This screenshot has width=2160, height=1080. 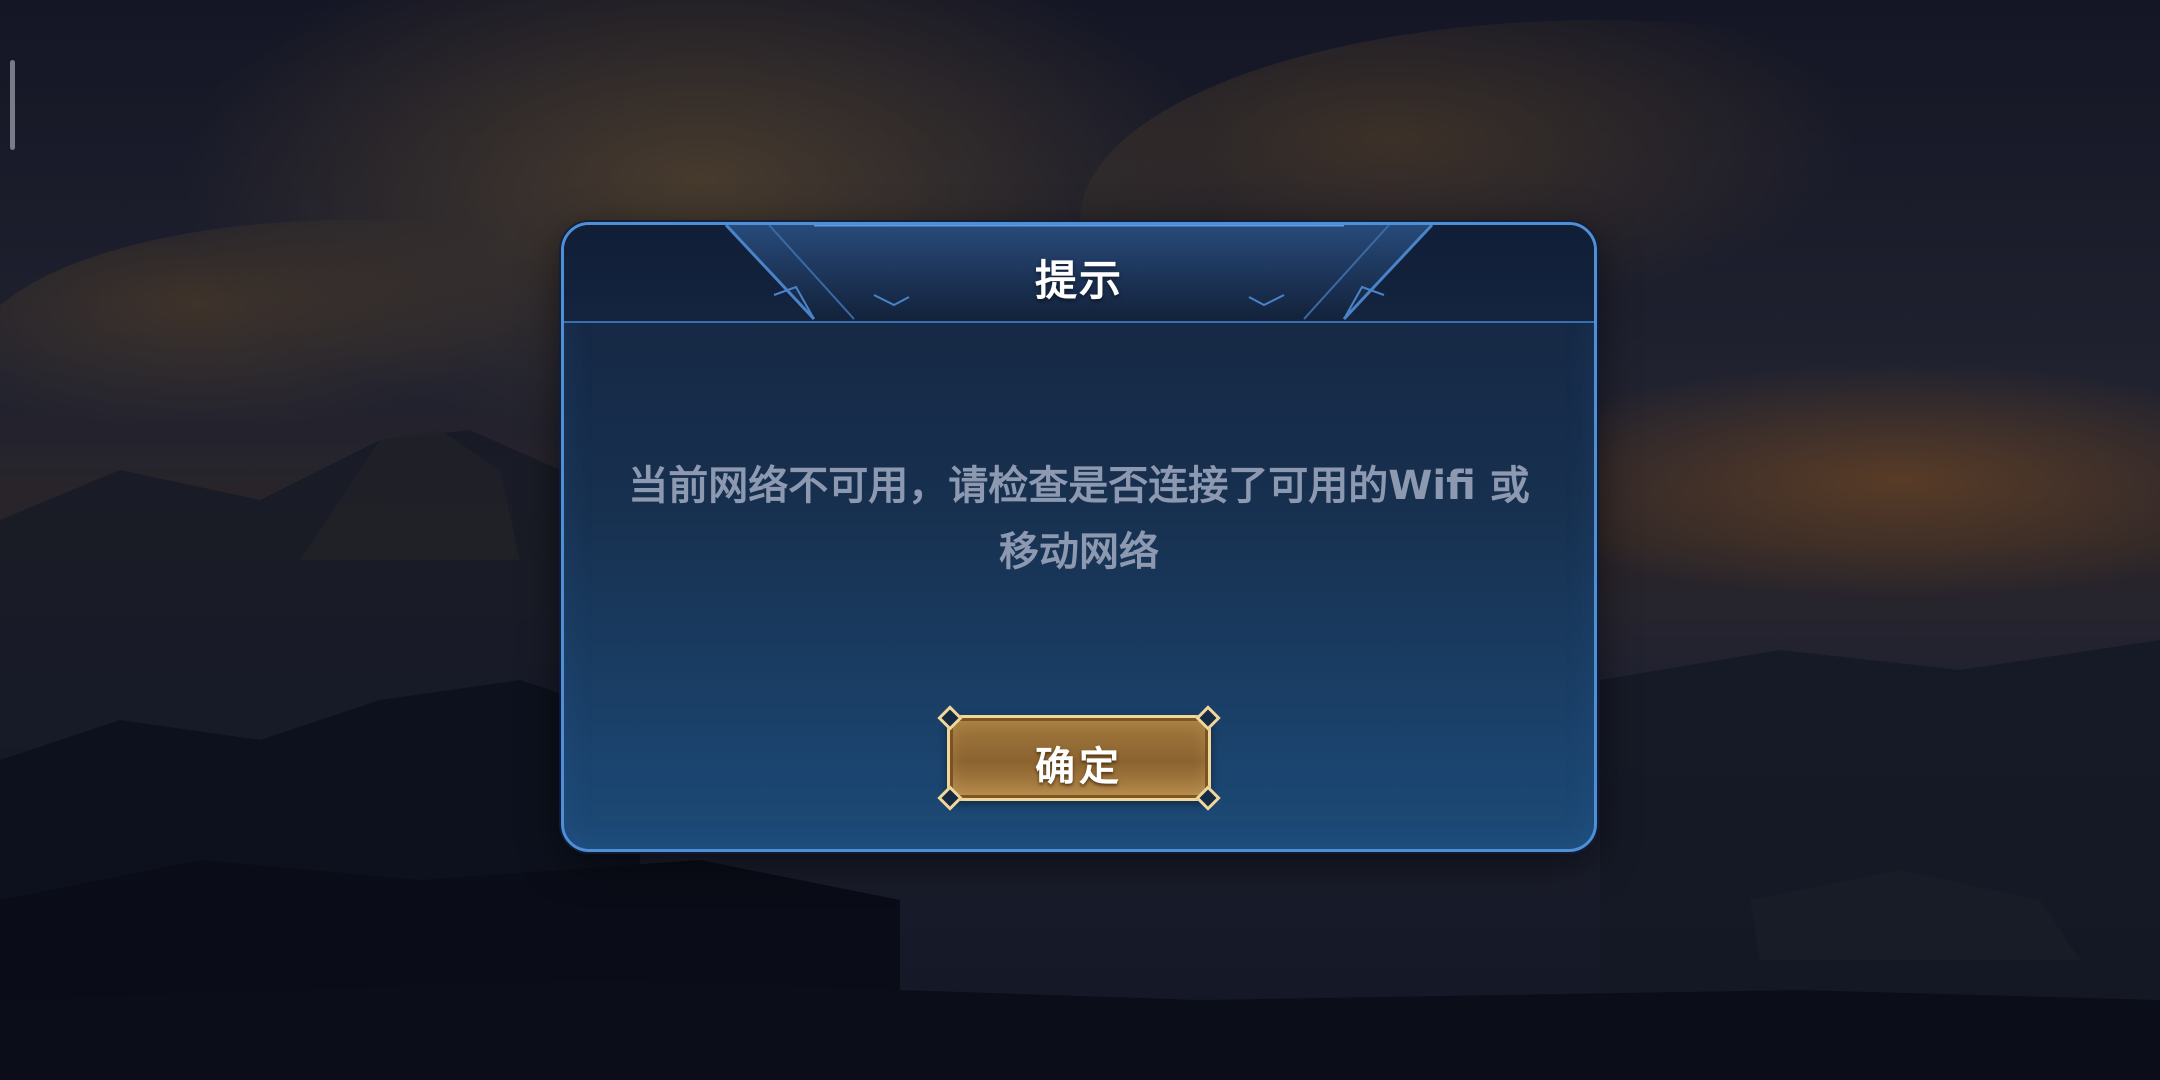 I want to click on confirm-button: 确定, so click(x=1079, y=758).